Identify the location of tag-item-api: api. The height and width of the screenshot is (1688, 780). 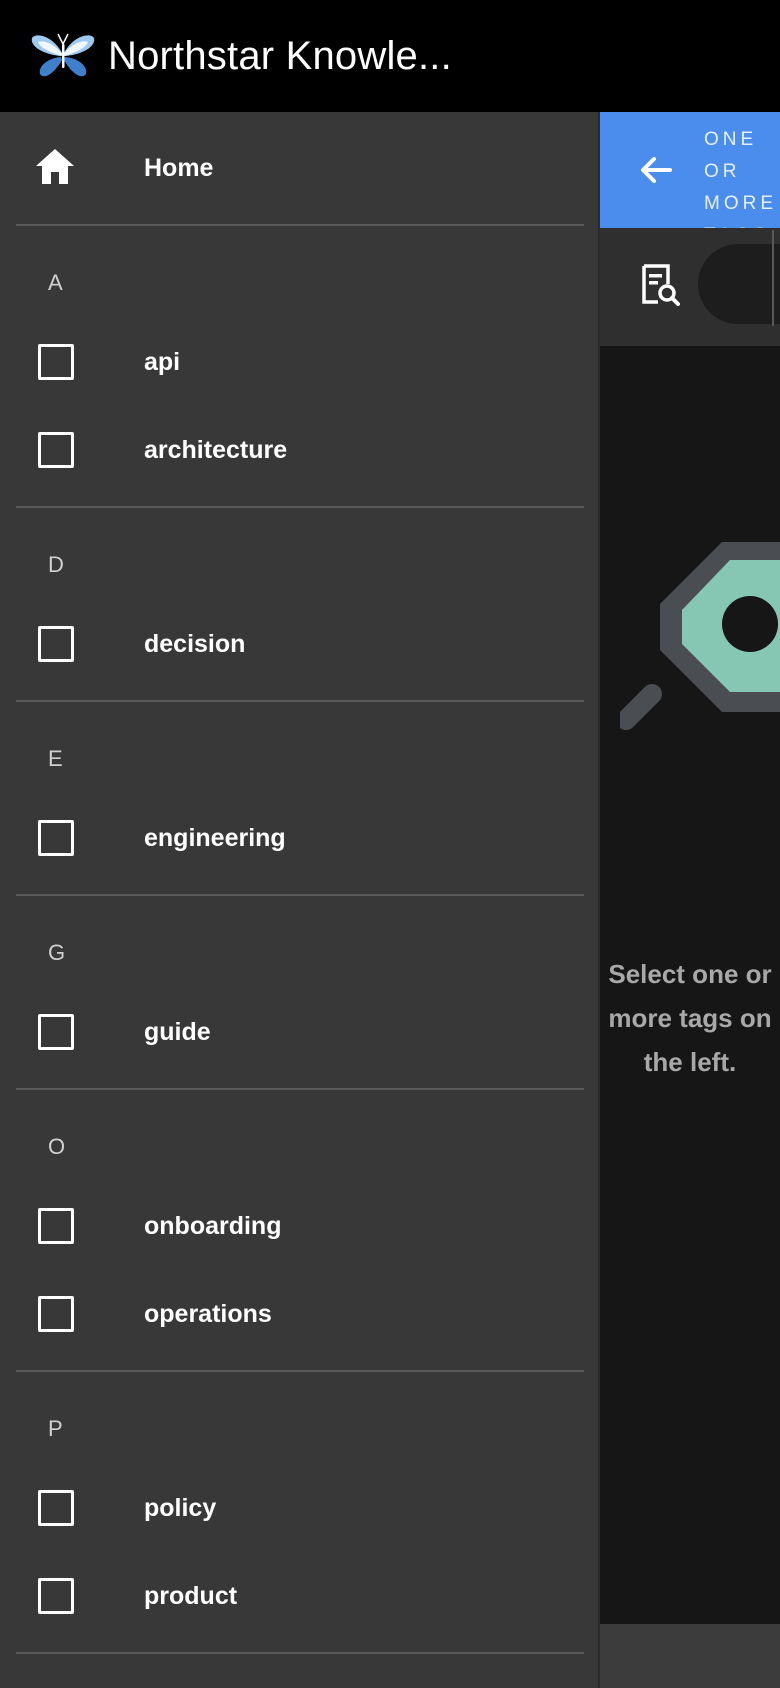
(299, 362).